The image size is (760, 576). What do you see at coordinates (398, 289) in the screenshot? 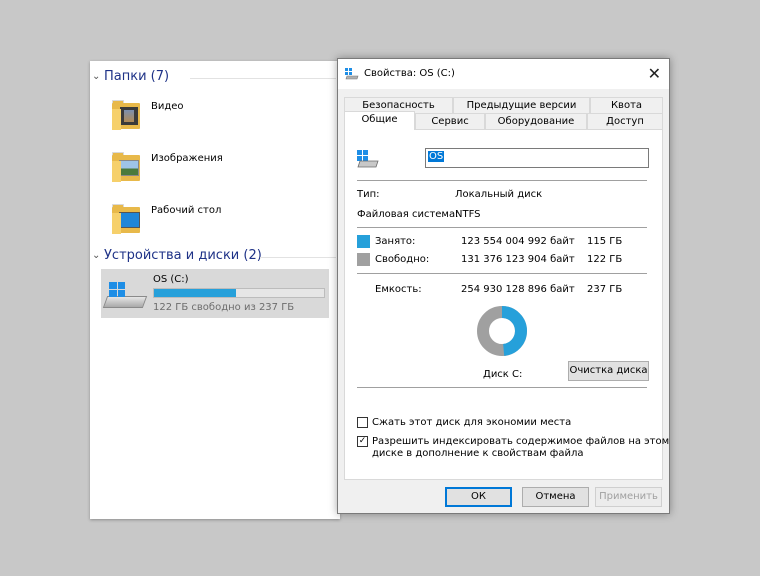
I see `capacity-label: Емкость:` at bounding box center [398, 289].